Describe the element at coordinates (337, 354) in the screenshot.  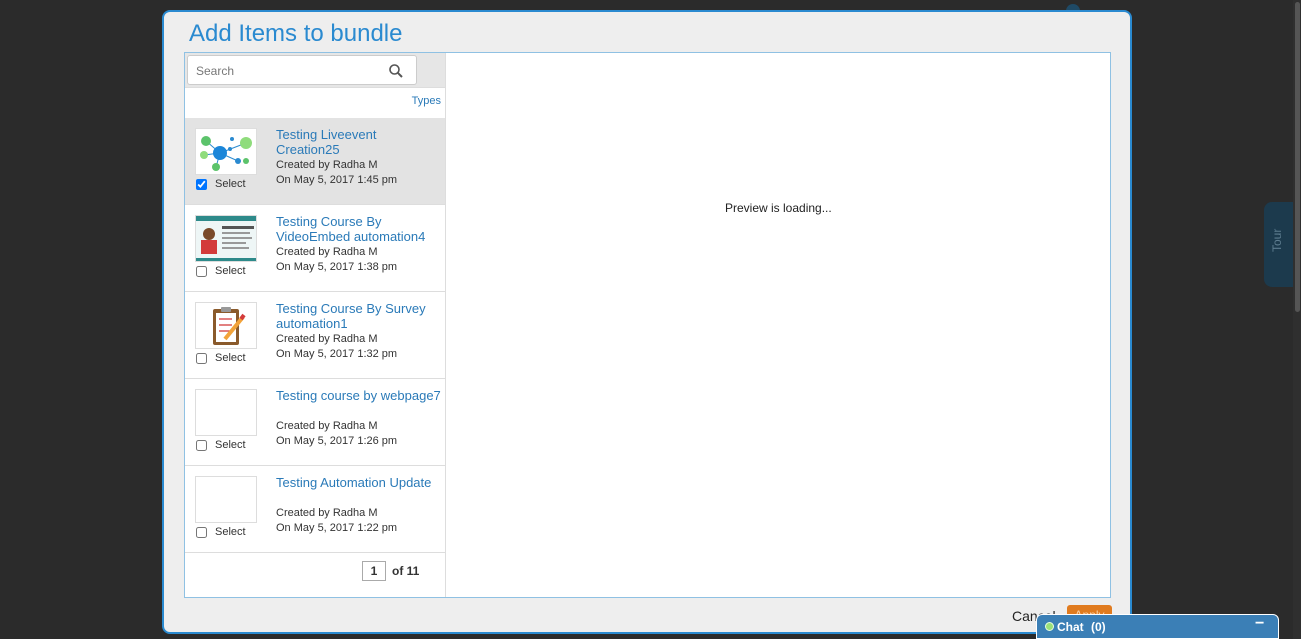
I see `item-date: On May 5, 2017 1:32 pm` at that location.